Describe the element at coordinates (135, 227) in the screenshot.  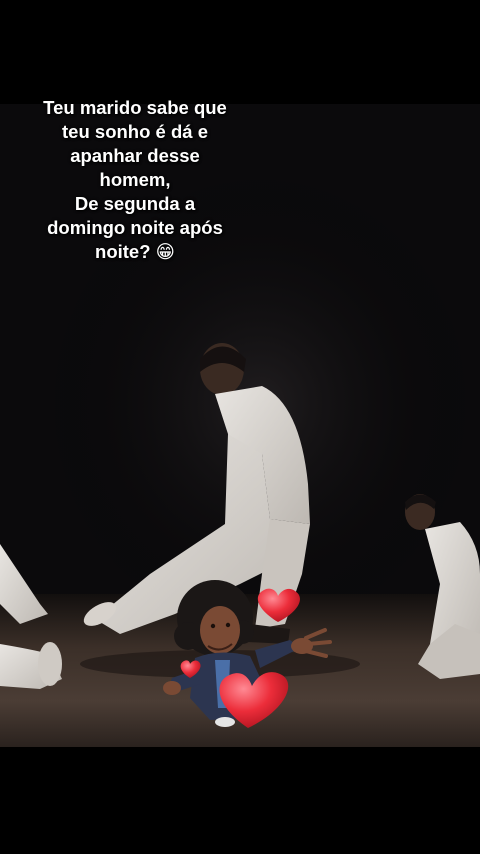
I see `caption-line: domingo noite após` at that location.